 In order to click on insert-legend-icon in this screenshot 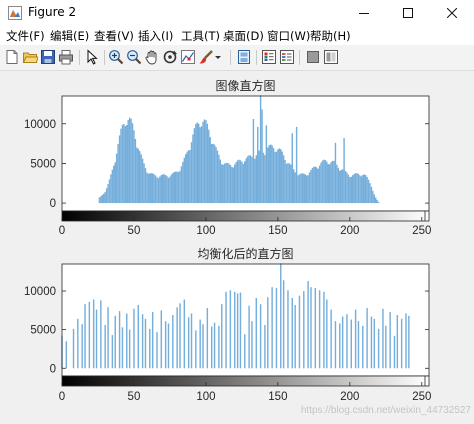, I will do `click(287, 57)`.